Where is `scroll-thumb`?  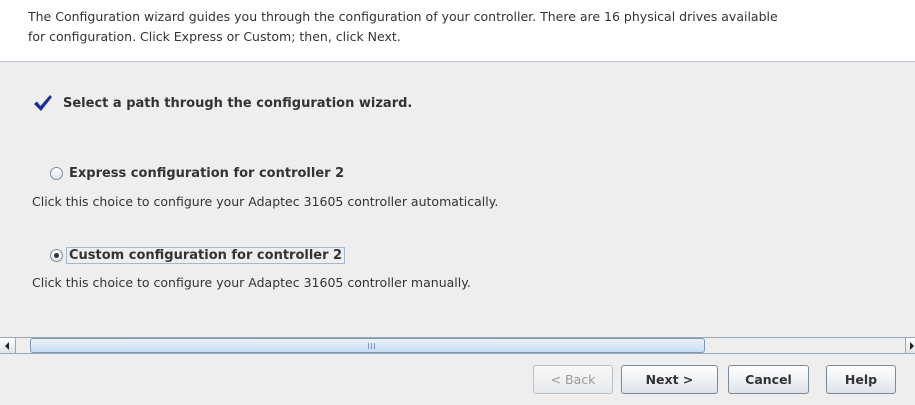 scroll-thumb is located at coordinates (367, 345).